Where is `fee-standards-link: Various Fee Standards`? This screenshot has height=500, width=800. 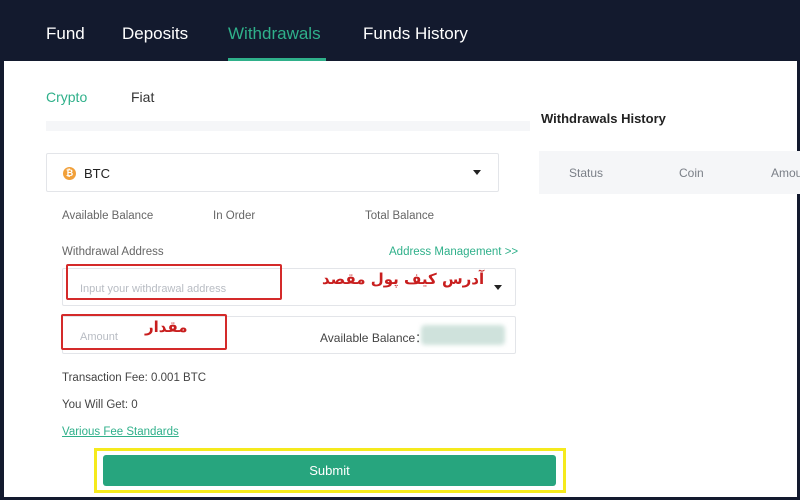
fee-standards-link: Various Fee Standards is located at coordinates (120, 432).